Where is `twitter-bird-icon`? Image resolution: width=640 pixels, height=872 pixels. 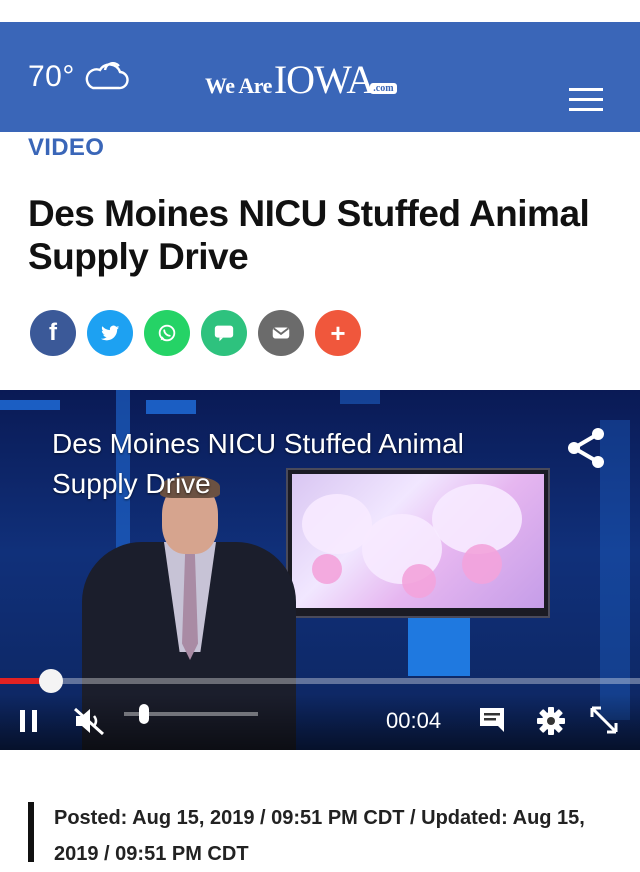
twitter-bird-icon is located at coordinates (110, 333).